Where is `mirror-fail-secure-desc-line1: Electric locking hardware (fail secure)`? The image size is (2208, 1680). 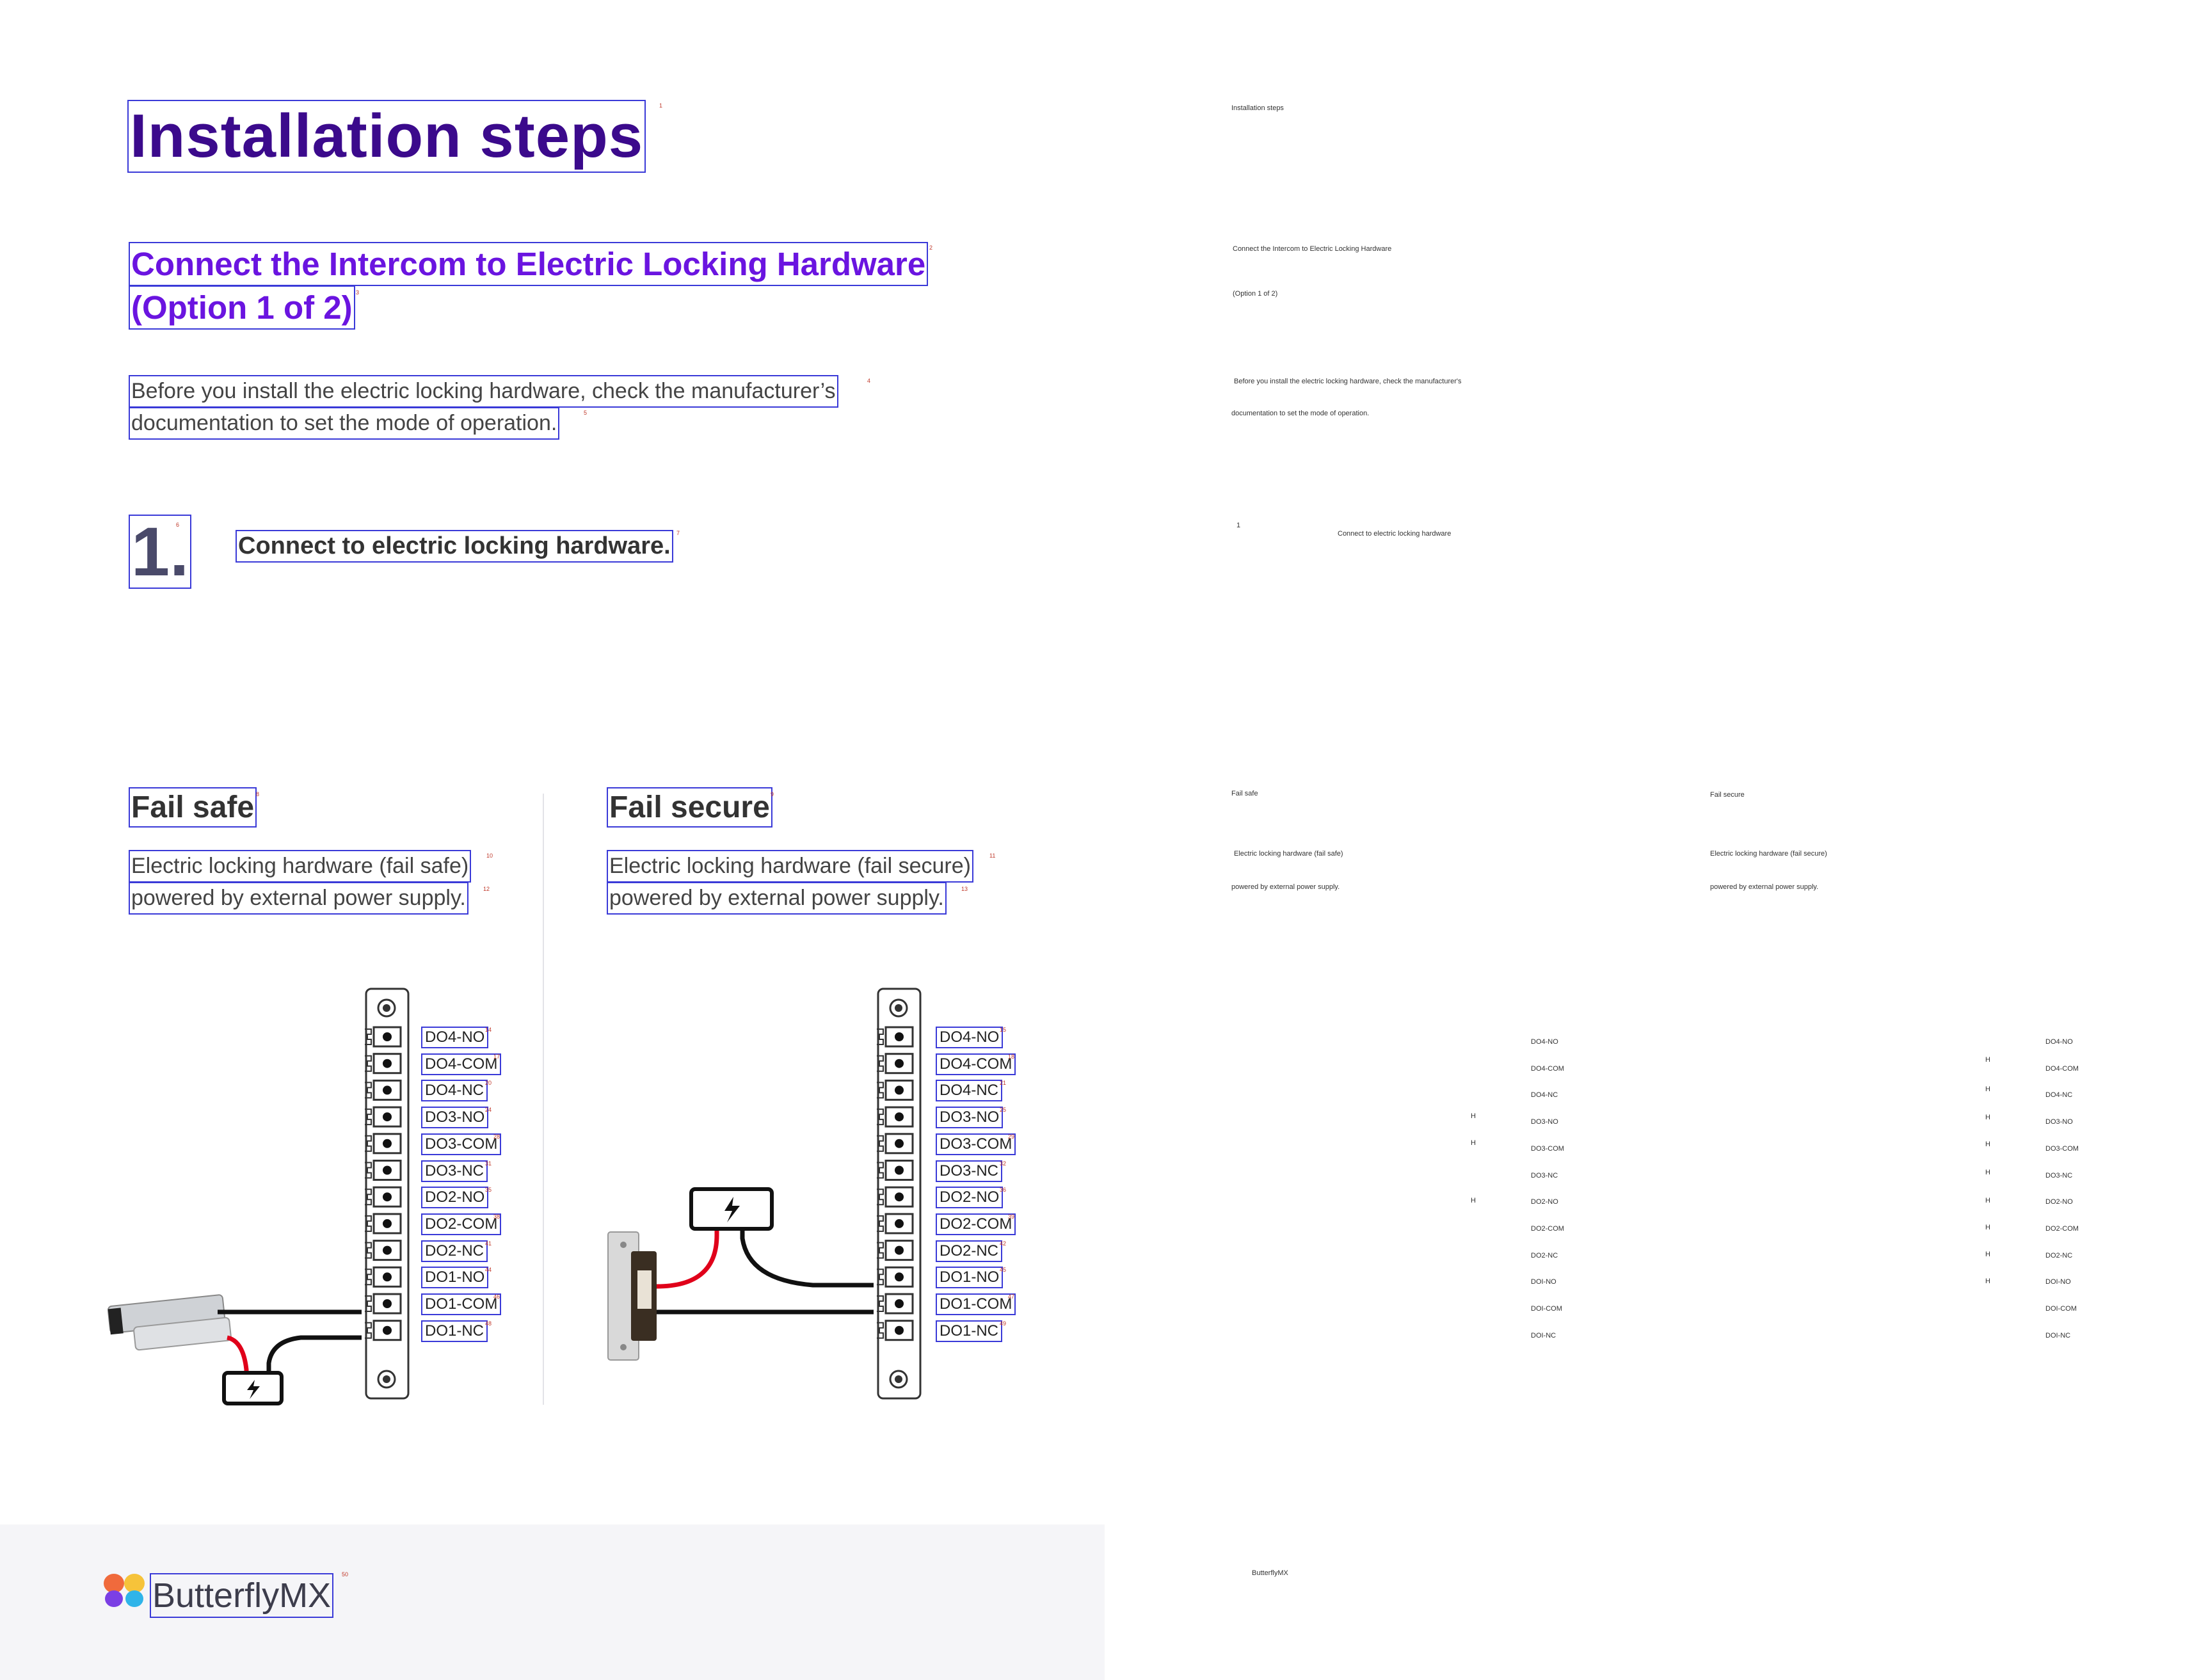
mirror-fail-secure-desc-line1: Electric locking hardware (fail secure) is located at coordinates (1768, 854).